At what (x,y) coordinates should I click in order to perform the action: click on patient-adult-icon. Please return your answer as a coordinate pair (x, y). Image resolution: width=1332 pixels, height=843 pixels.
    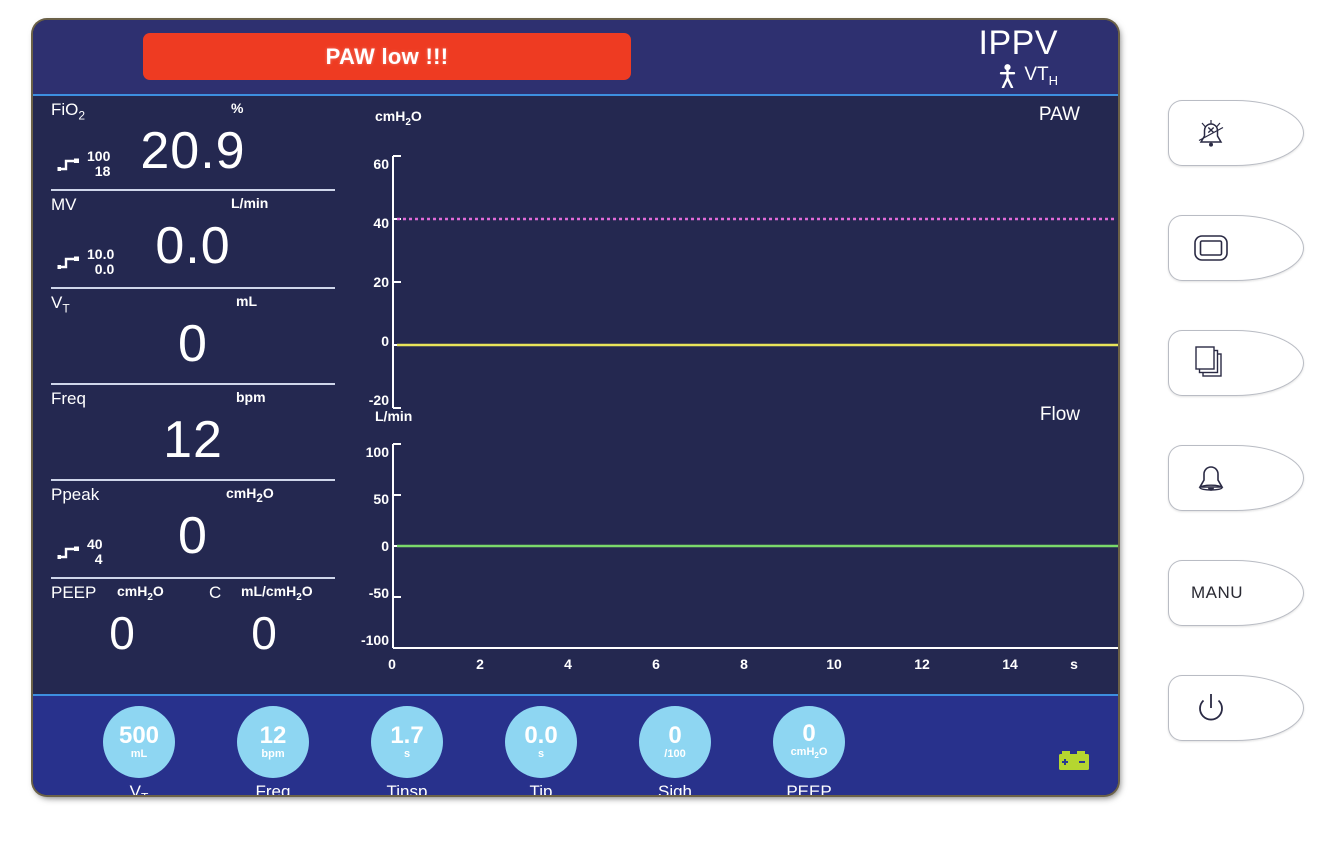
    Looking at the image, I should click on (1007, 76).